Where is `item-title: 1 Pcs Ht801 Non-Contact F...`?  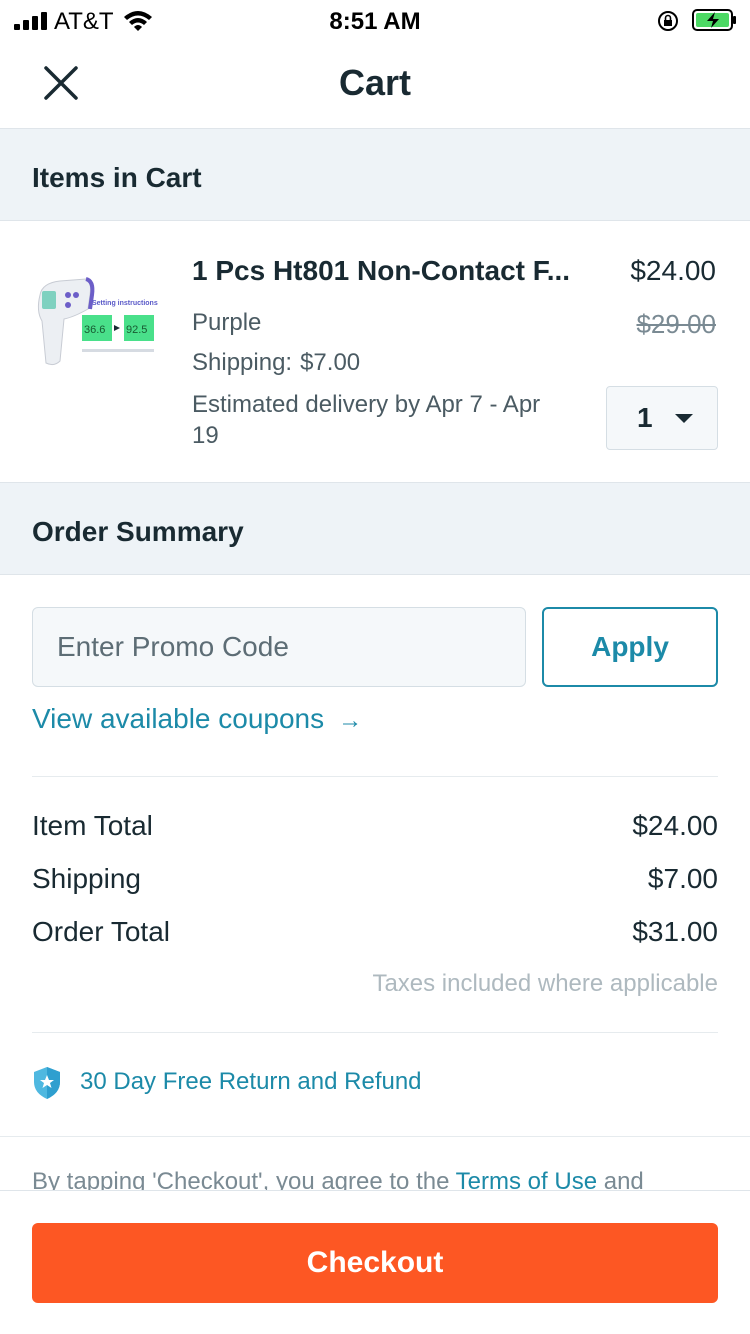
item-title: 1 Pcs Ht801 Non-Contact F... is located at coordinates (392, 271).